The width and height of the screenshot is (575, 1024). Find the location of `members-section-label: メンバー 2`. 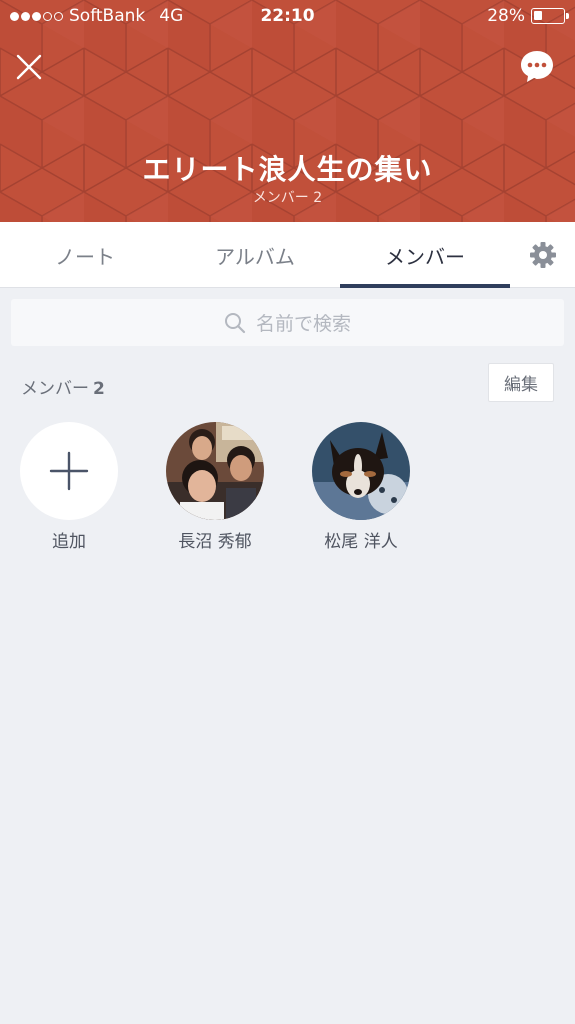

members-section-label: メンバー 2 is located at coordinates (63, 386).